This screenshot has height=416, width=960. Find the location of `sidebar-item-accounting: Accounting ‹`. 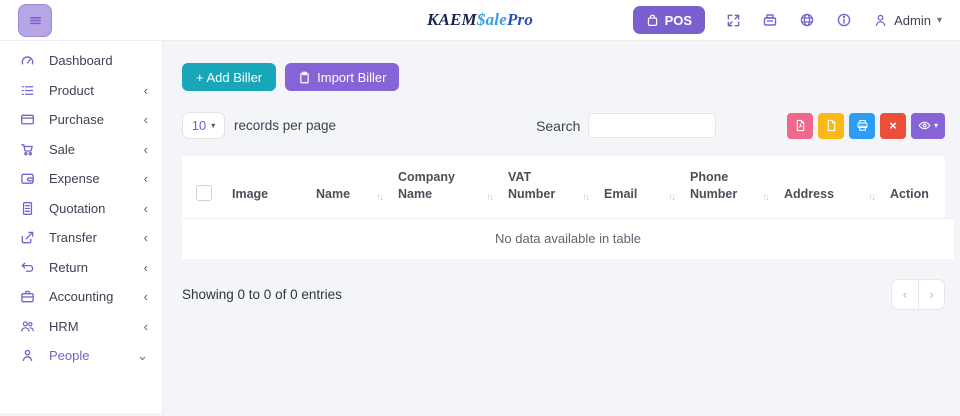

sidebar-item-accounting: Accounting ‹ is located at coordinates (81, 297).